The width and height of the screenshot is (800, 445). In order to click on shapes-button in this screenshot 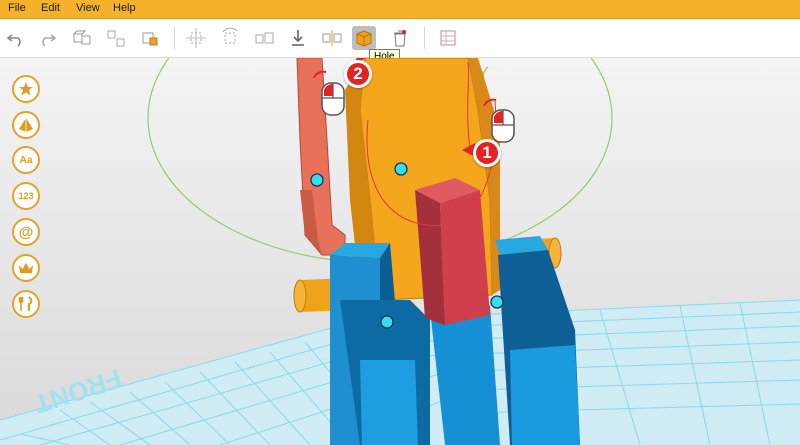, I will do `click(26, 125)`.